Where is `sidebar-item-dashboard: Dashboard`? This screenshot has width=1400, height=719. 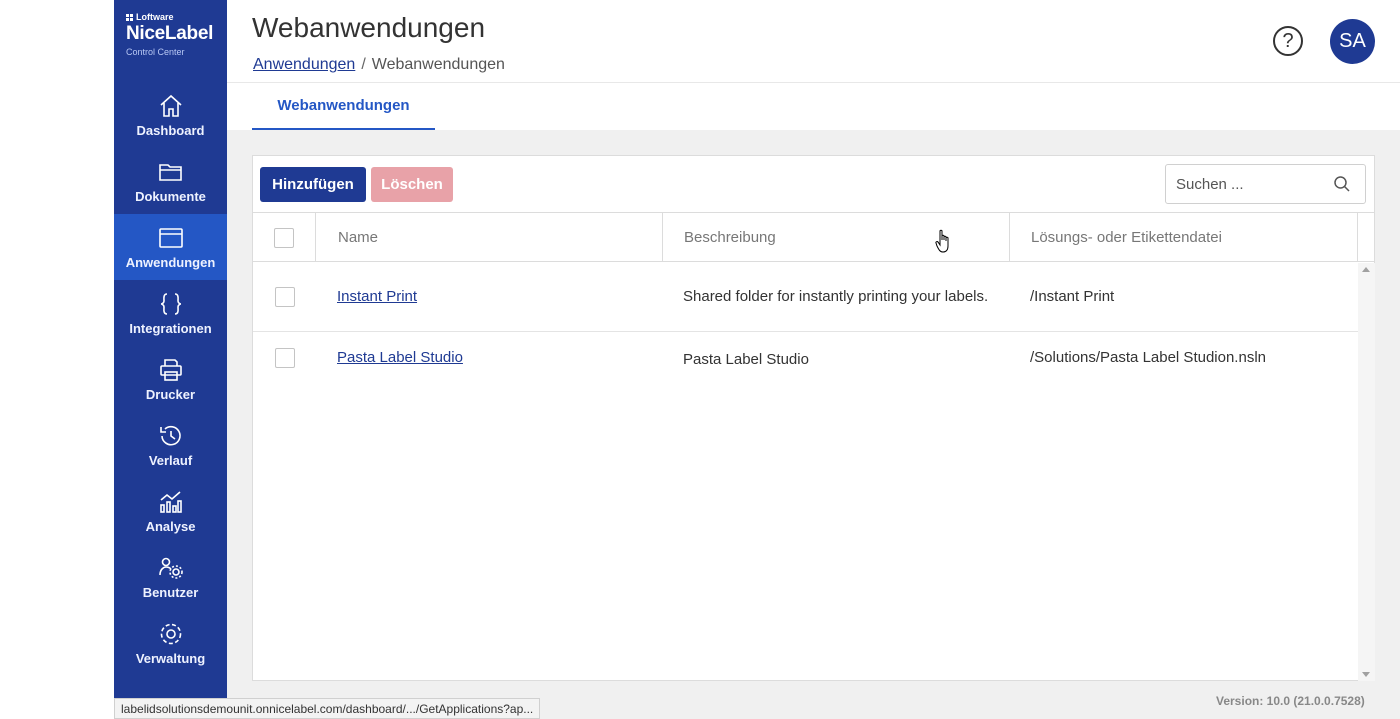 sidebar-item-dashboard: Dashboard is located at coordinates (170, 115).